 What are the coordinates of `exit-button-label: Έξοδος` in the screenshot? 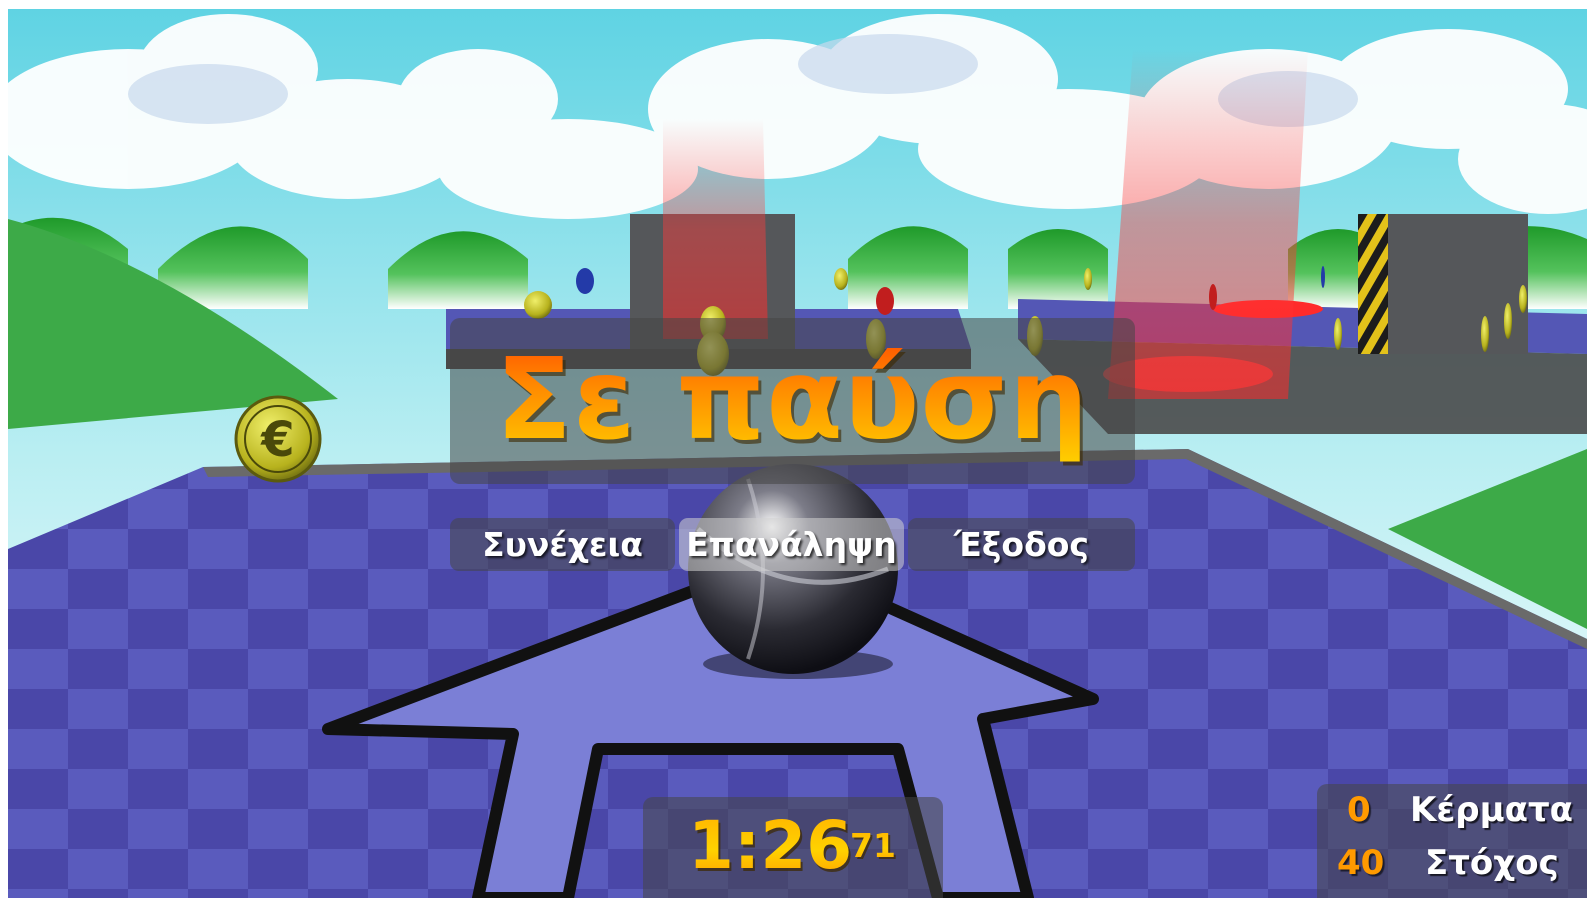 It's located at (1021, 544).